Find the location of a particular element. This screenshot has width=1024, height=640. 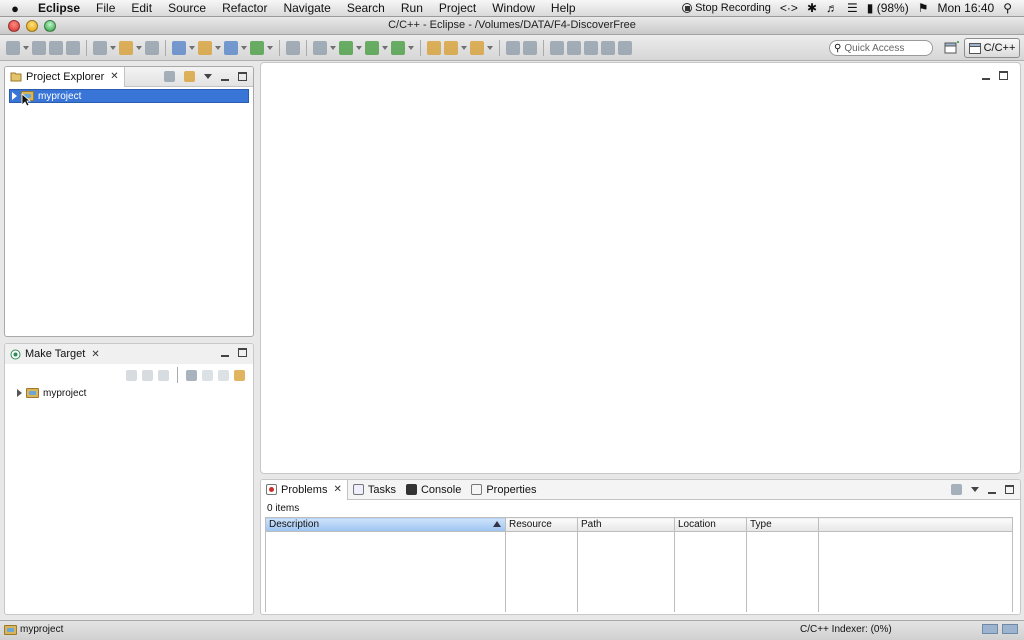

new-c-project-dropdown-icon is located at coordinates (192, 48).